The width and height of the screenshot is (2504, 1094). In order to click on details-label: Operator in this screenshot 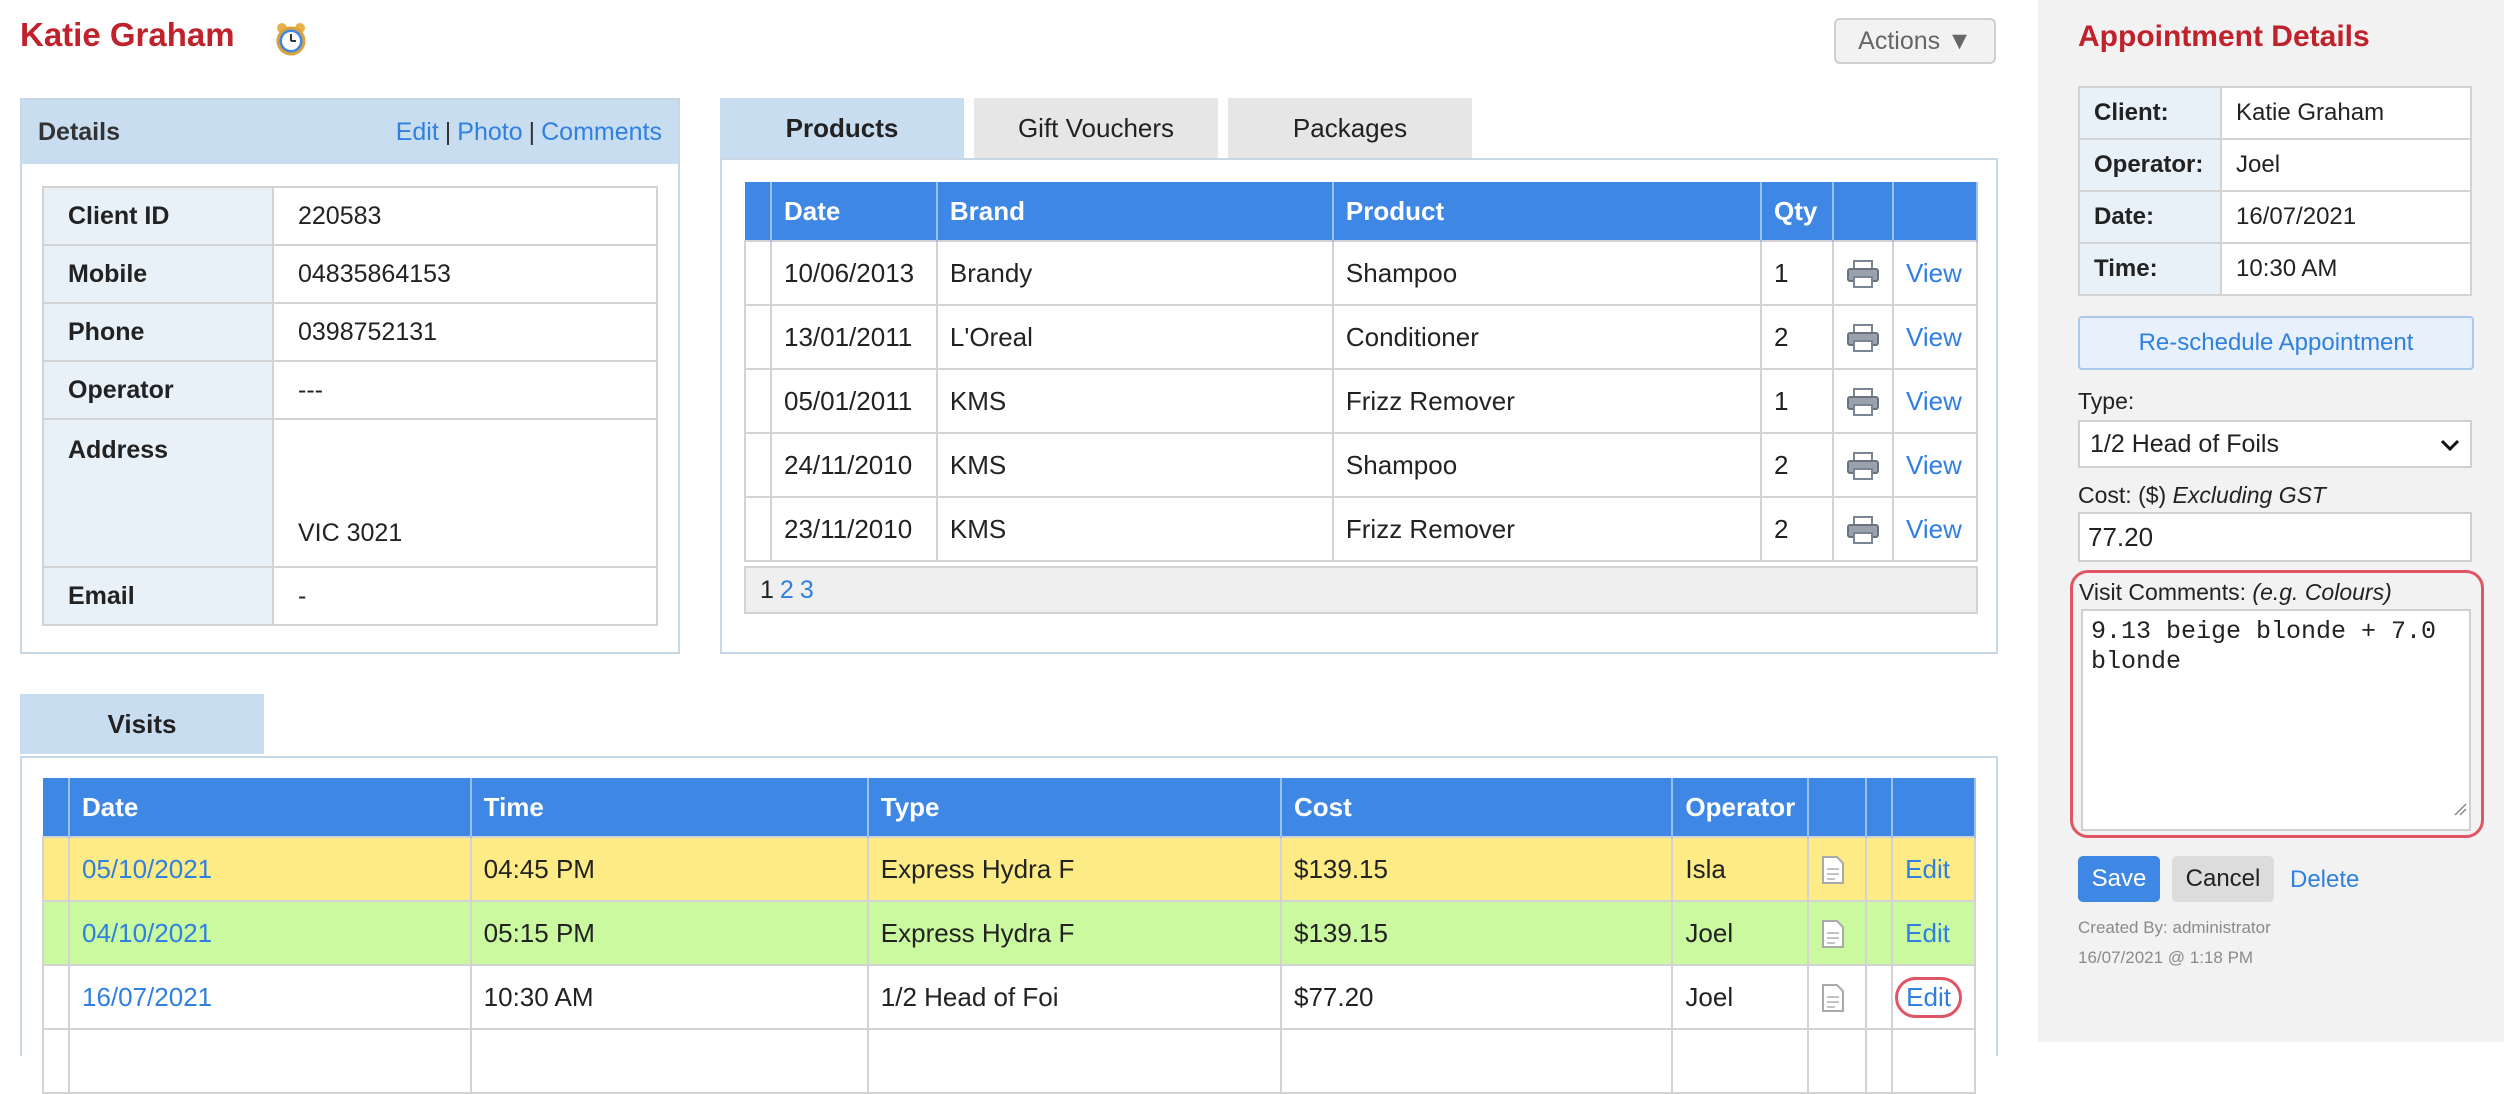, I will do `click(158, 390)`.